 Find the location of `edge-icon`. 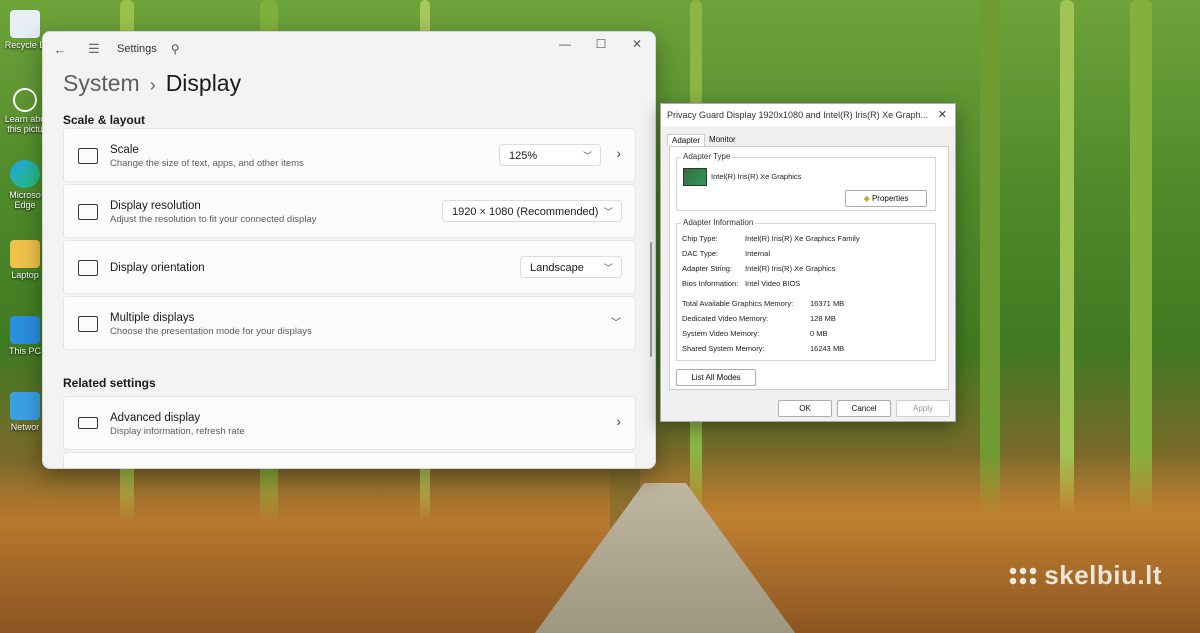

edge-icon is located at coordinates (25, 174).